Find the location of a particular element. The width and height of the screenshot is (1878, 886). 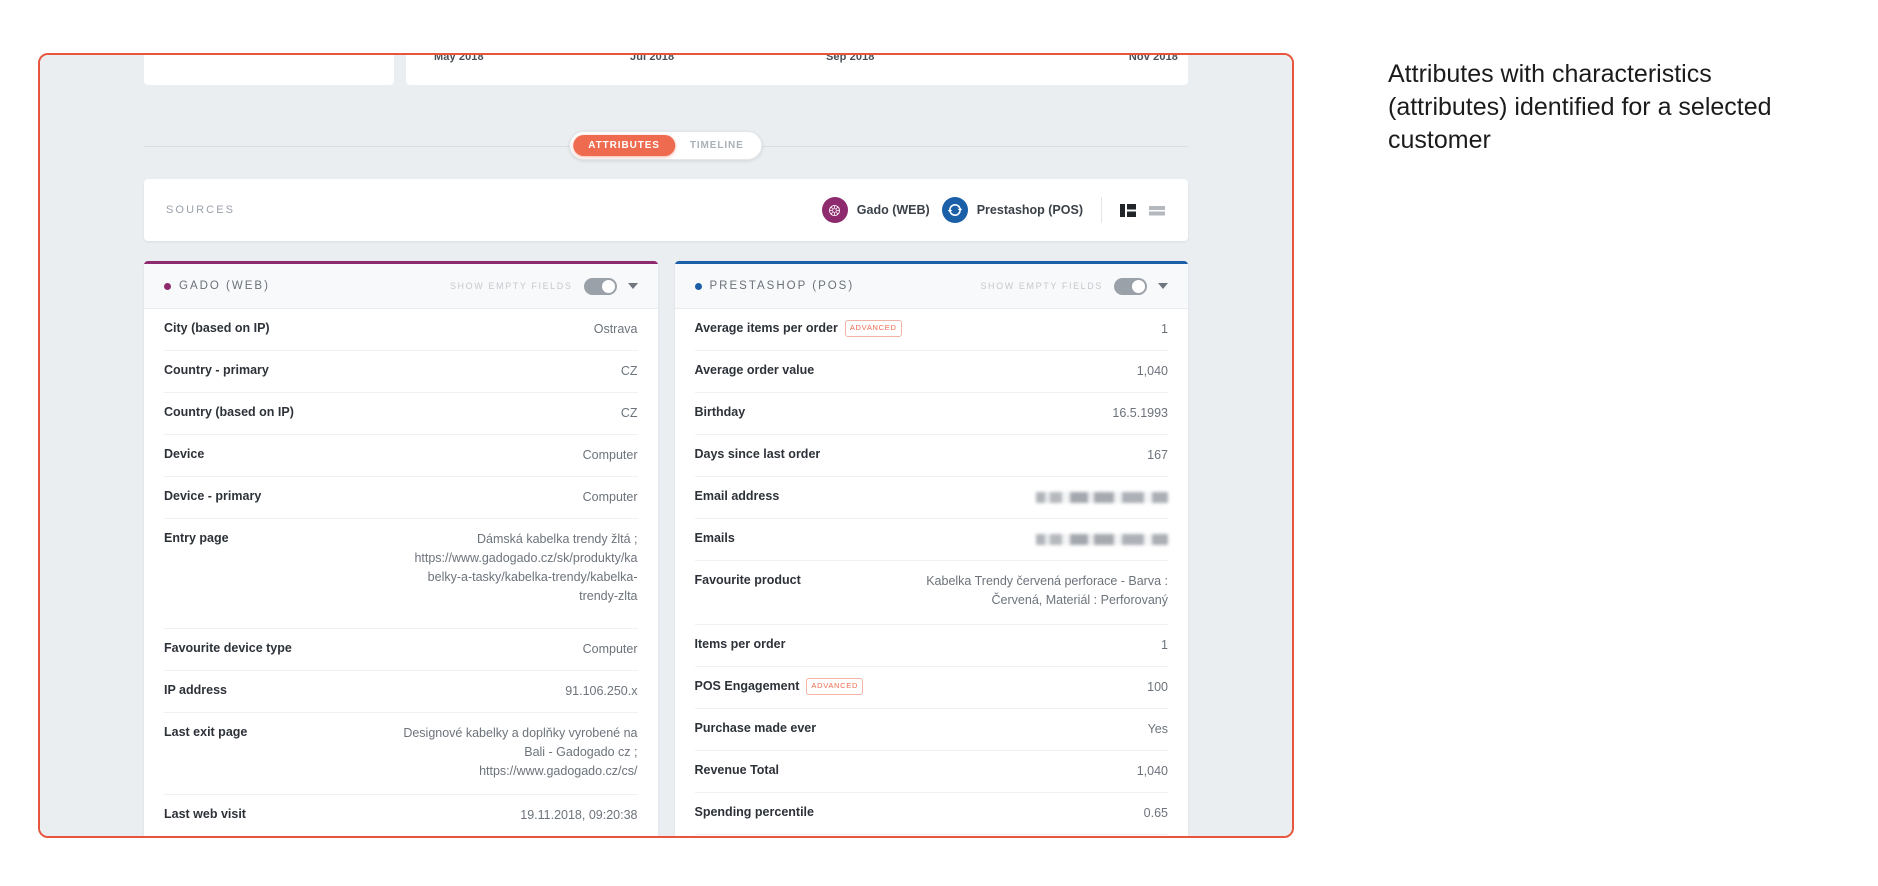

chart-left-card is located at coordinates (269, 70).